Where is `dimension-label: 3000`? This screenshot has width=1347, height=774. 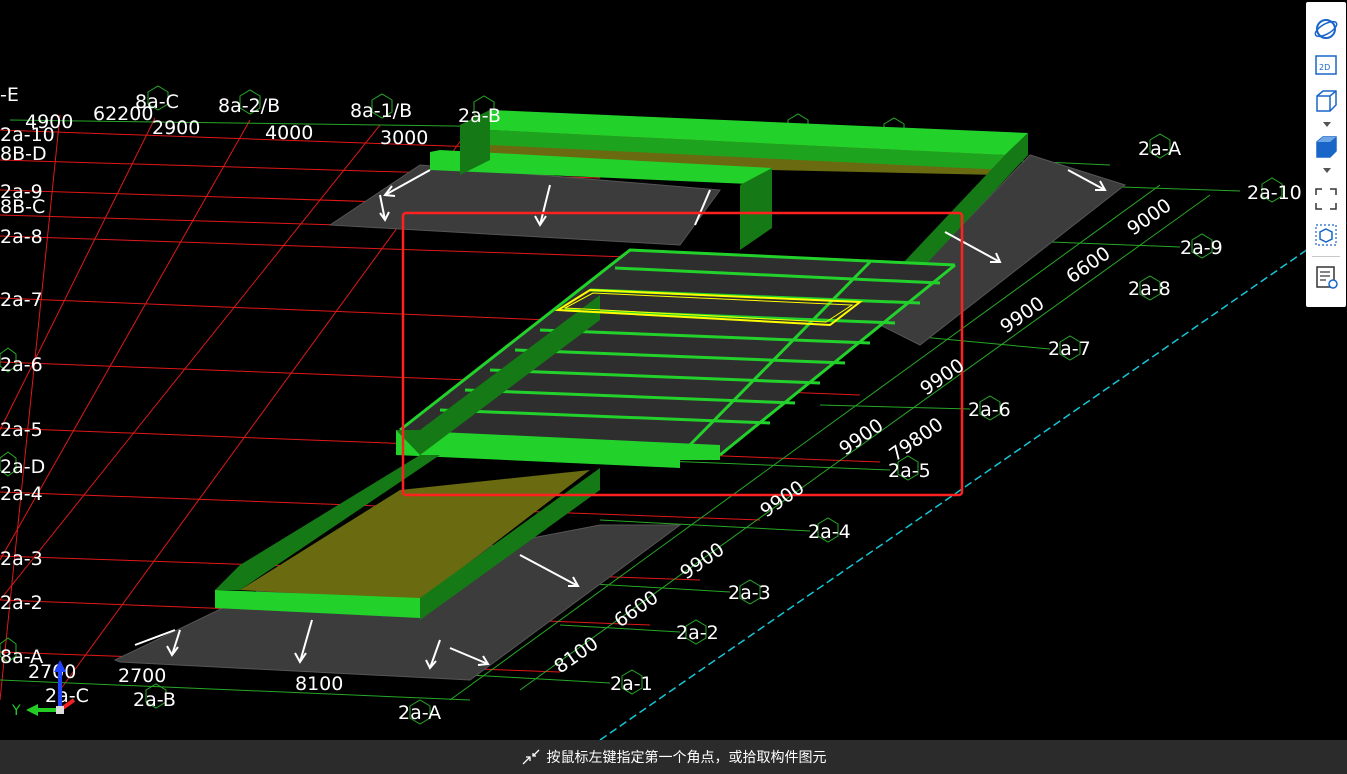 dimension-label: 3000 is located at coordinates (404, 138).